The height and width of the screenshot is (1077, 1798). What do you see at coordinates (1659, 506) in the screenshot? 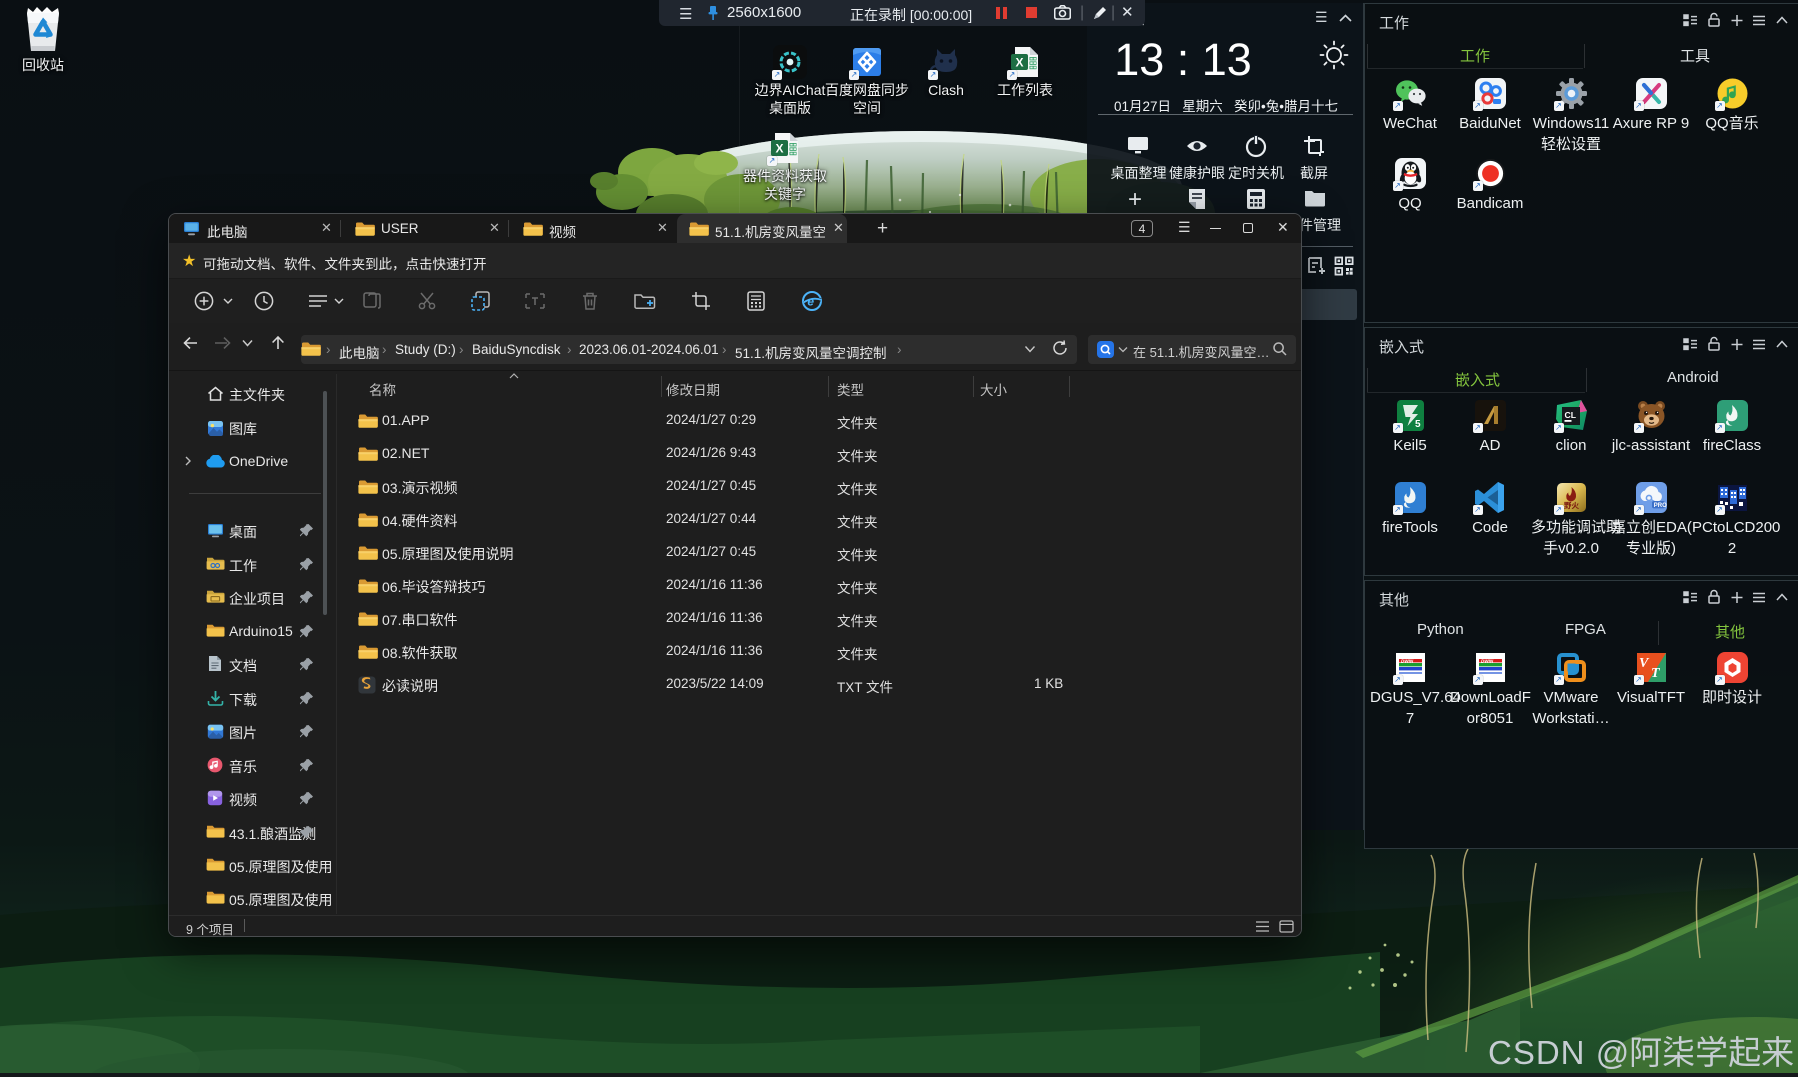
I see `svg-text: PRO` at bounding box center [1659, 506].